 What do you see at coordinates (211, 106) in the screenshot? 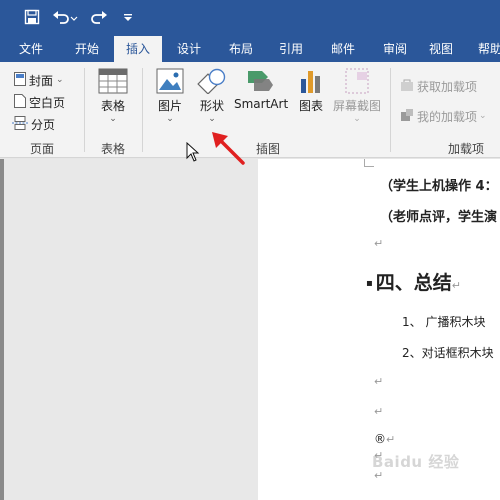
I see `shapes-label: 形状` at bounding box center [211, 106].